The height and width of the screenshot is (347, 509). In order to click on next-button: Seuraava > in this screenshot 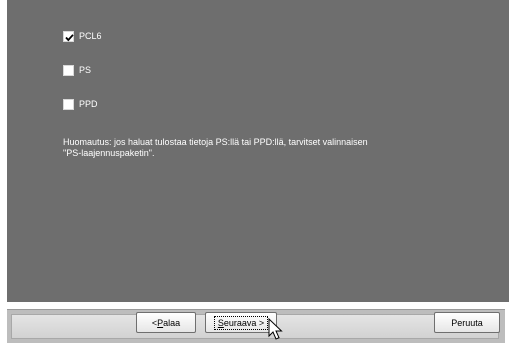, I will do `click(241, 322)`.